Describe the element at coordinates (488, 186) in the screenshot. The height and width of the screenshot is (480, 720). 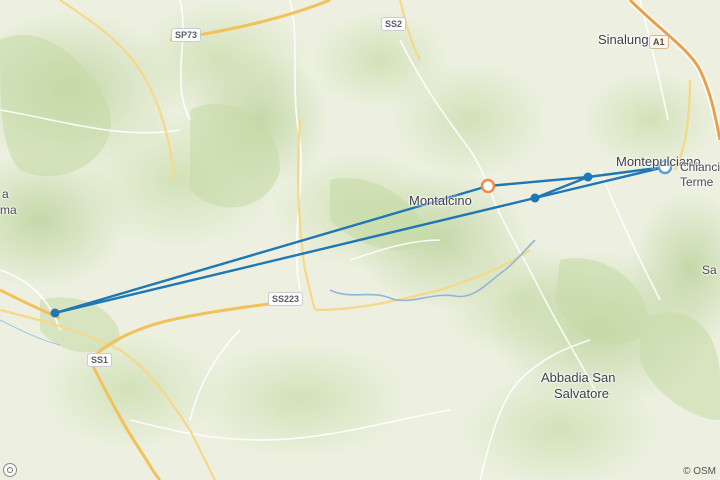
I see `route-end-marker` at that location.